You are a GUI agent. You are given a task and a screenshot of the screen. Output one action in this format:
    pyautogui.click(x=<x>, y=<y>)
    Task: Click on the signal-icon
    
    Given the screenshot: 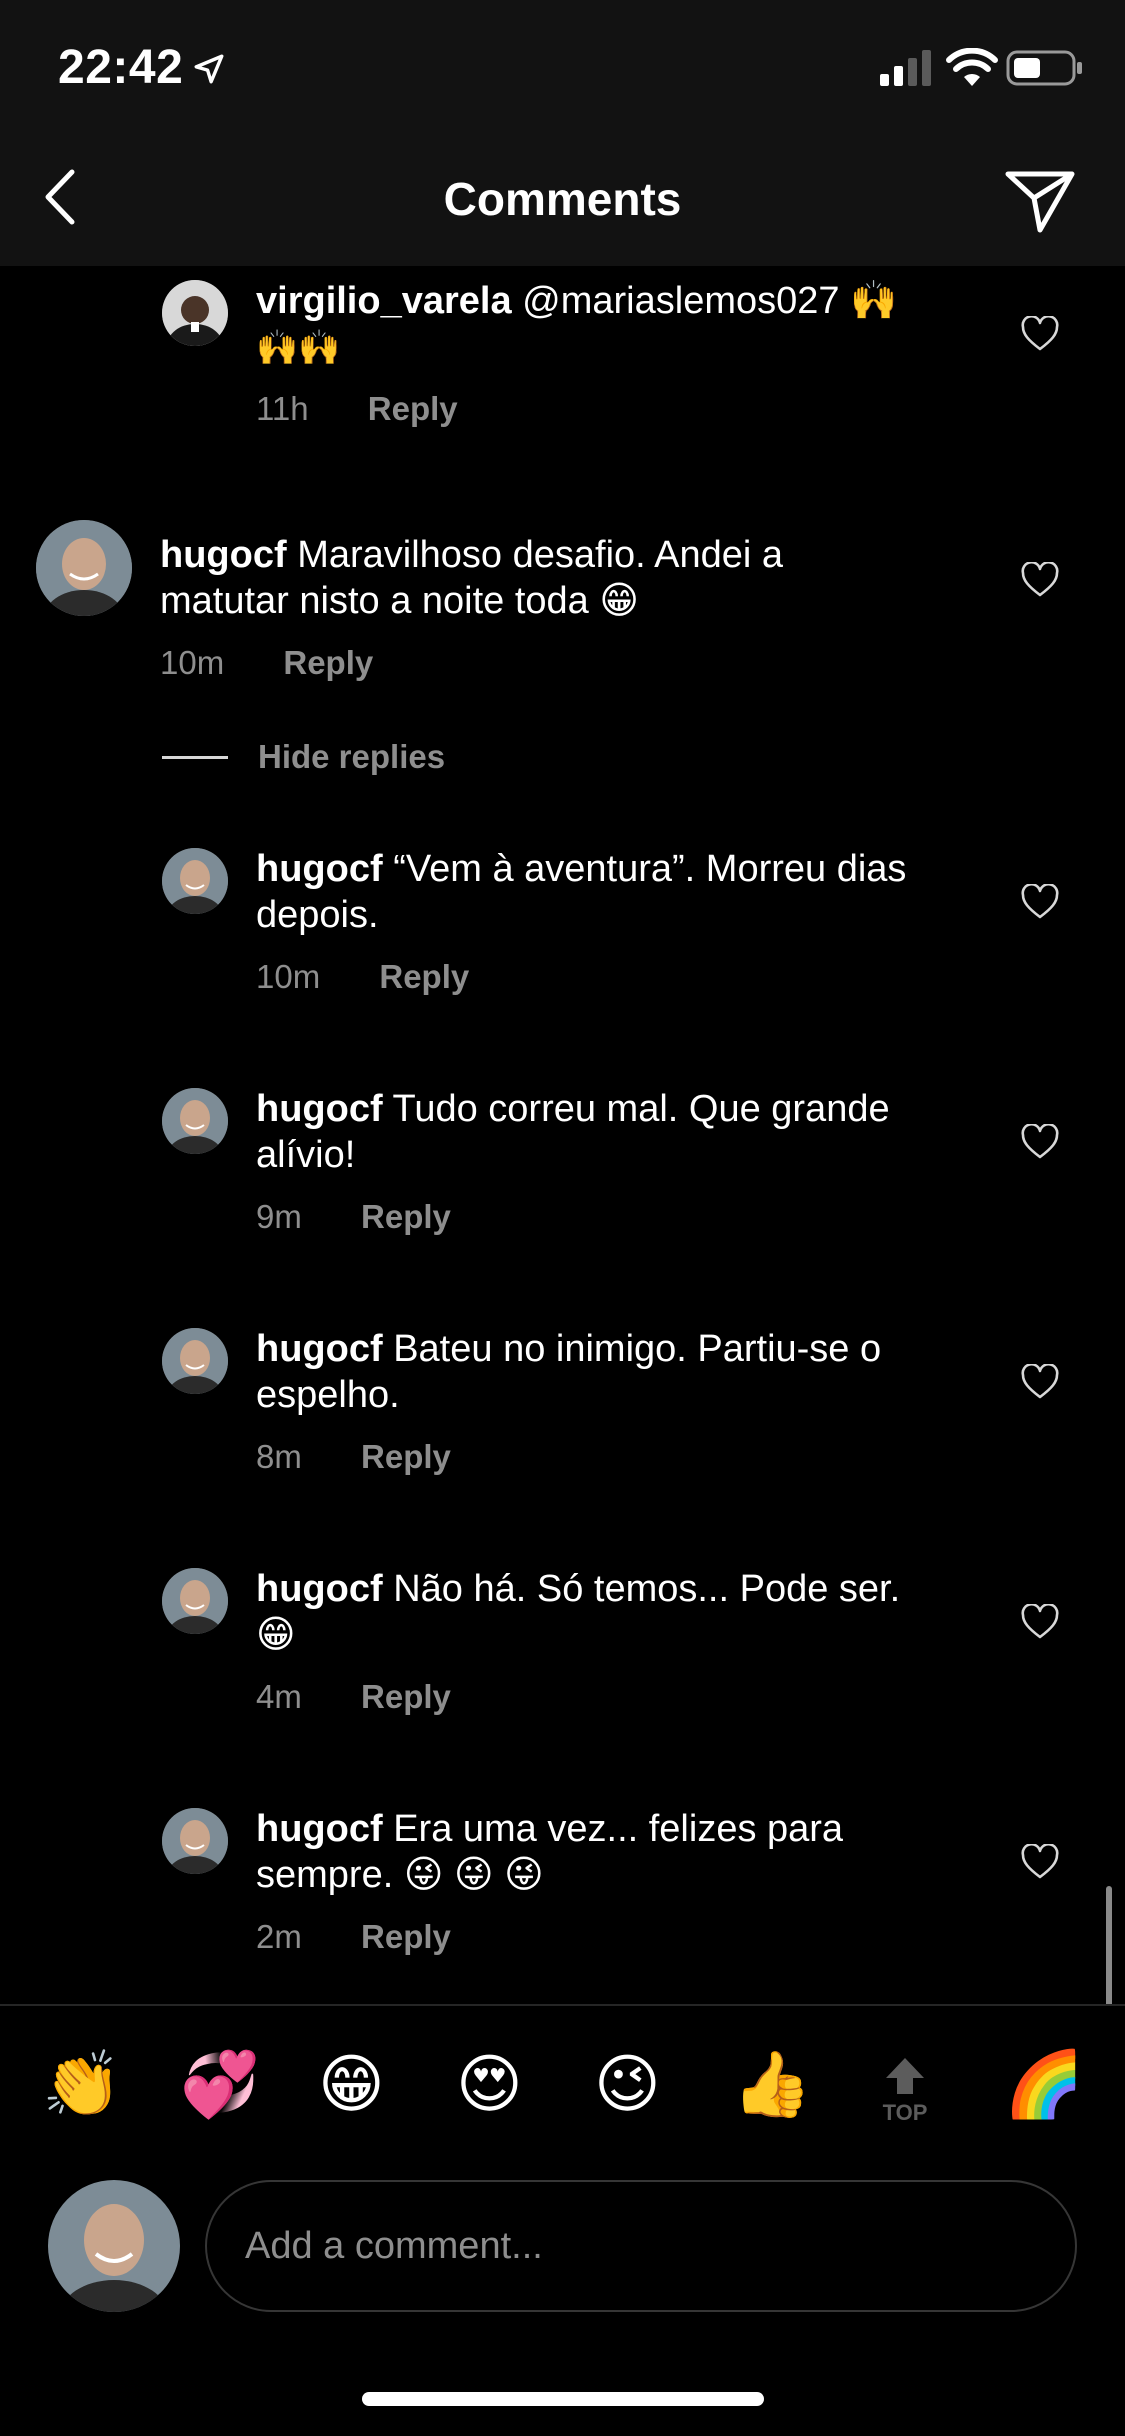 What is the action you would take?
    pyautogui.click(x=905, y=68)
    